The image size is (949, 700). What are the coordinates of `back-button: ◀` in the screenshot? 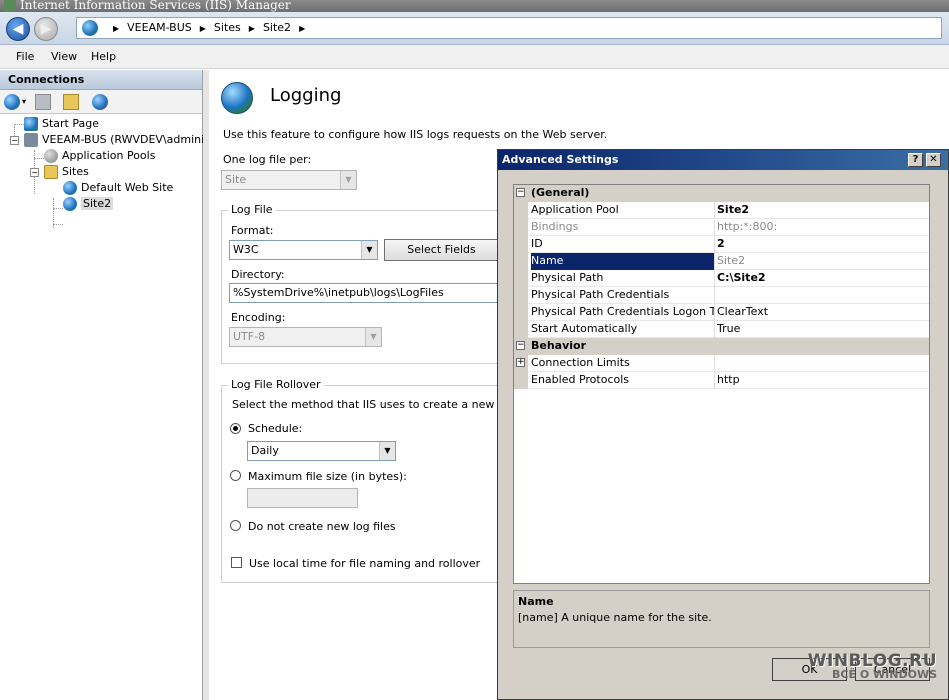 It's located at (18, 29).